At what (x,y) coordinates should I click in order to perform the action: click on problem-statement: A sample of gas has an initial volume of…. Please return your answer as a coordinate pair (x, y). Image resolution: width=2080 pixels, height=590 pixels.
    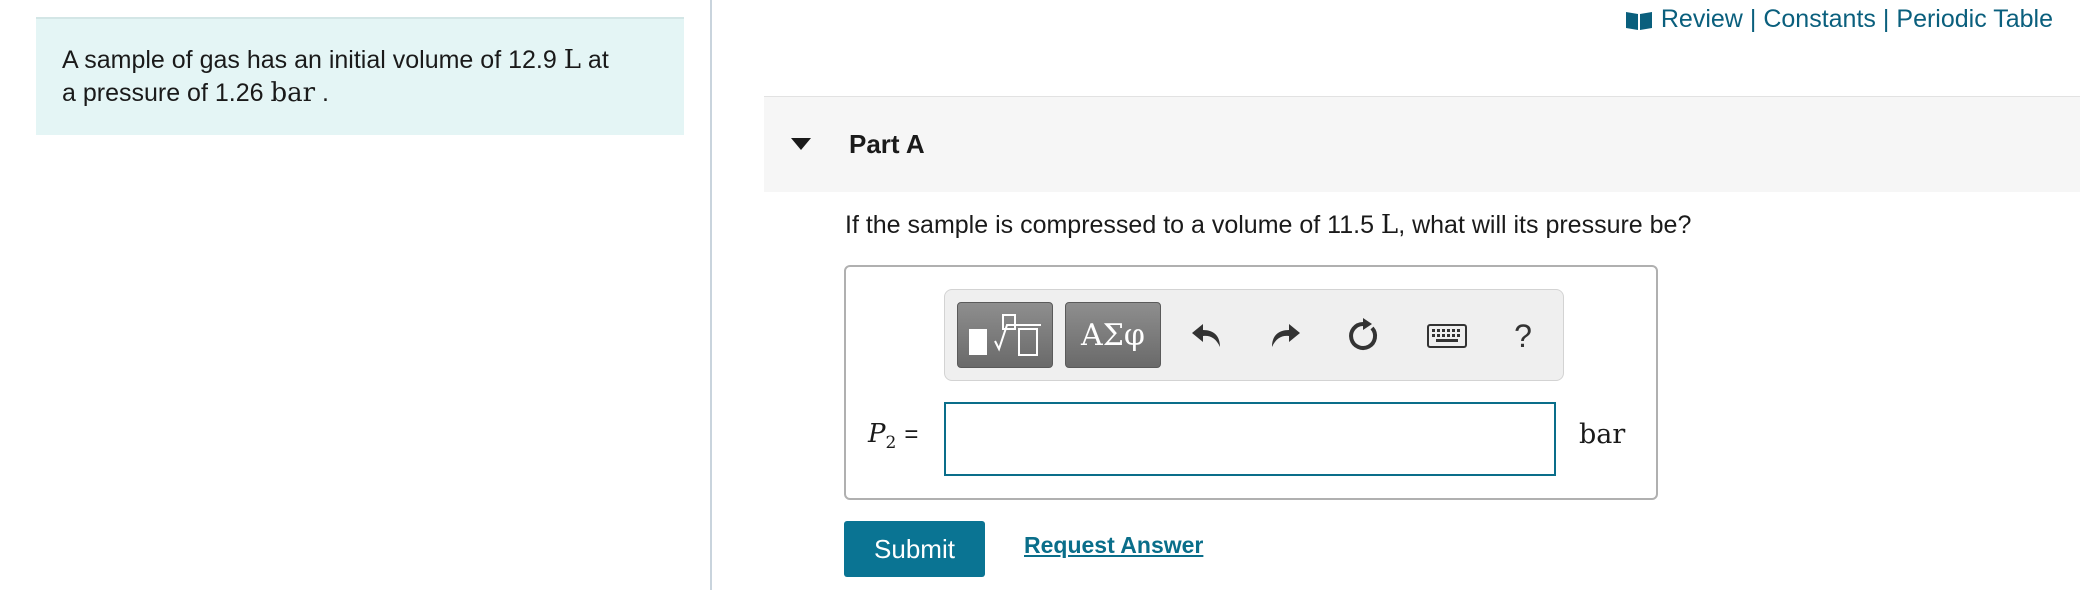
    Looking at the image, I should click on (360, 76).